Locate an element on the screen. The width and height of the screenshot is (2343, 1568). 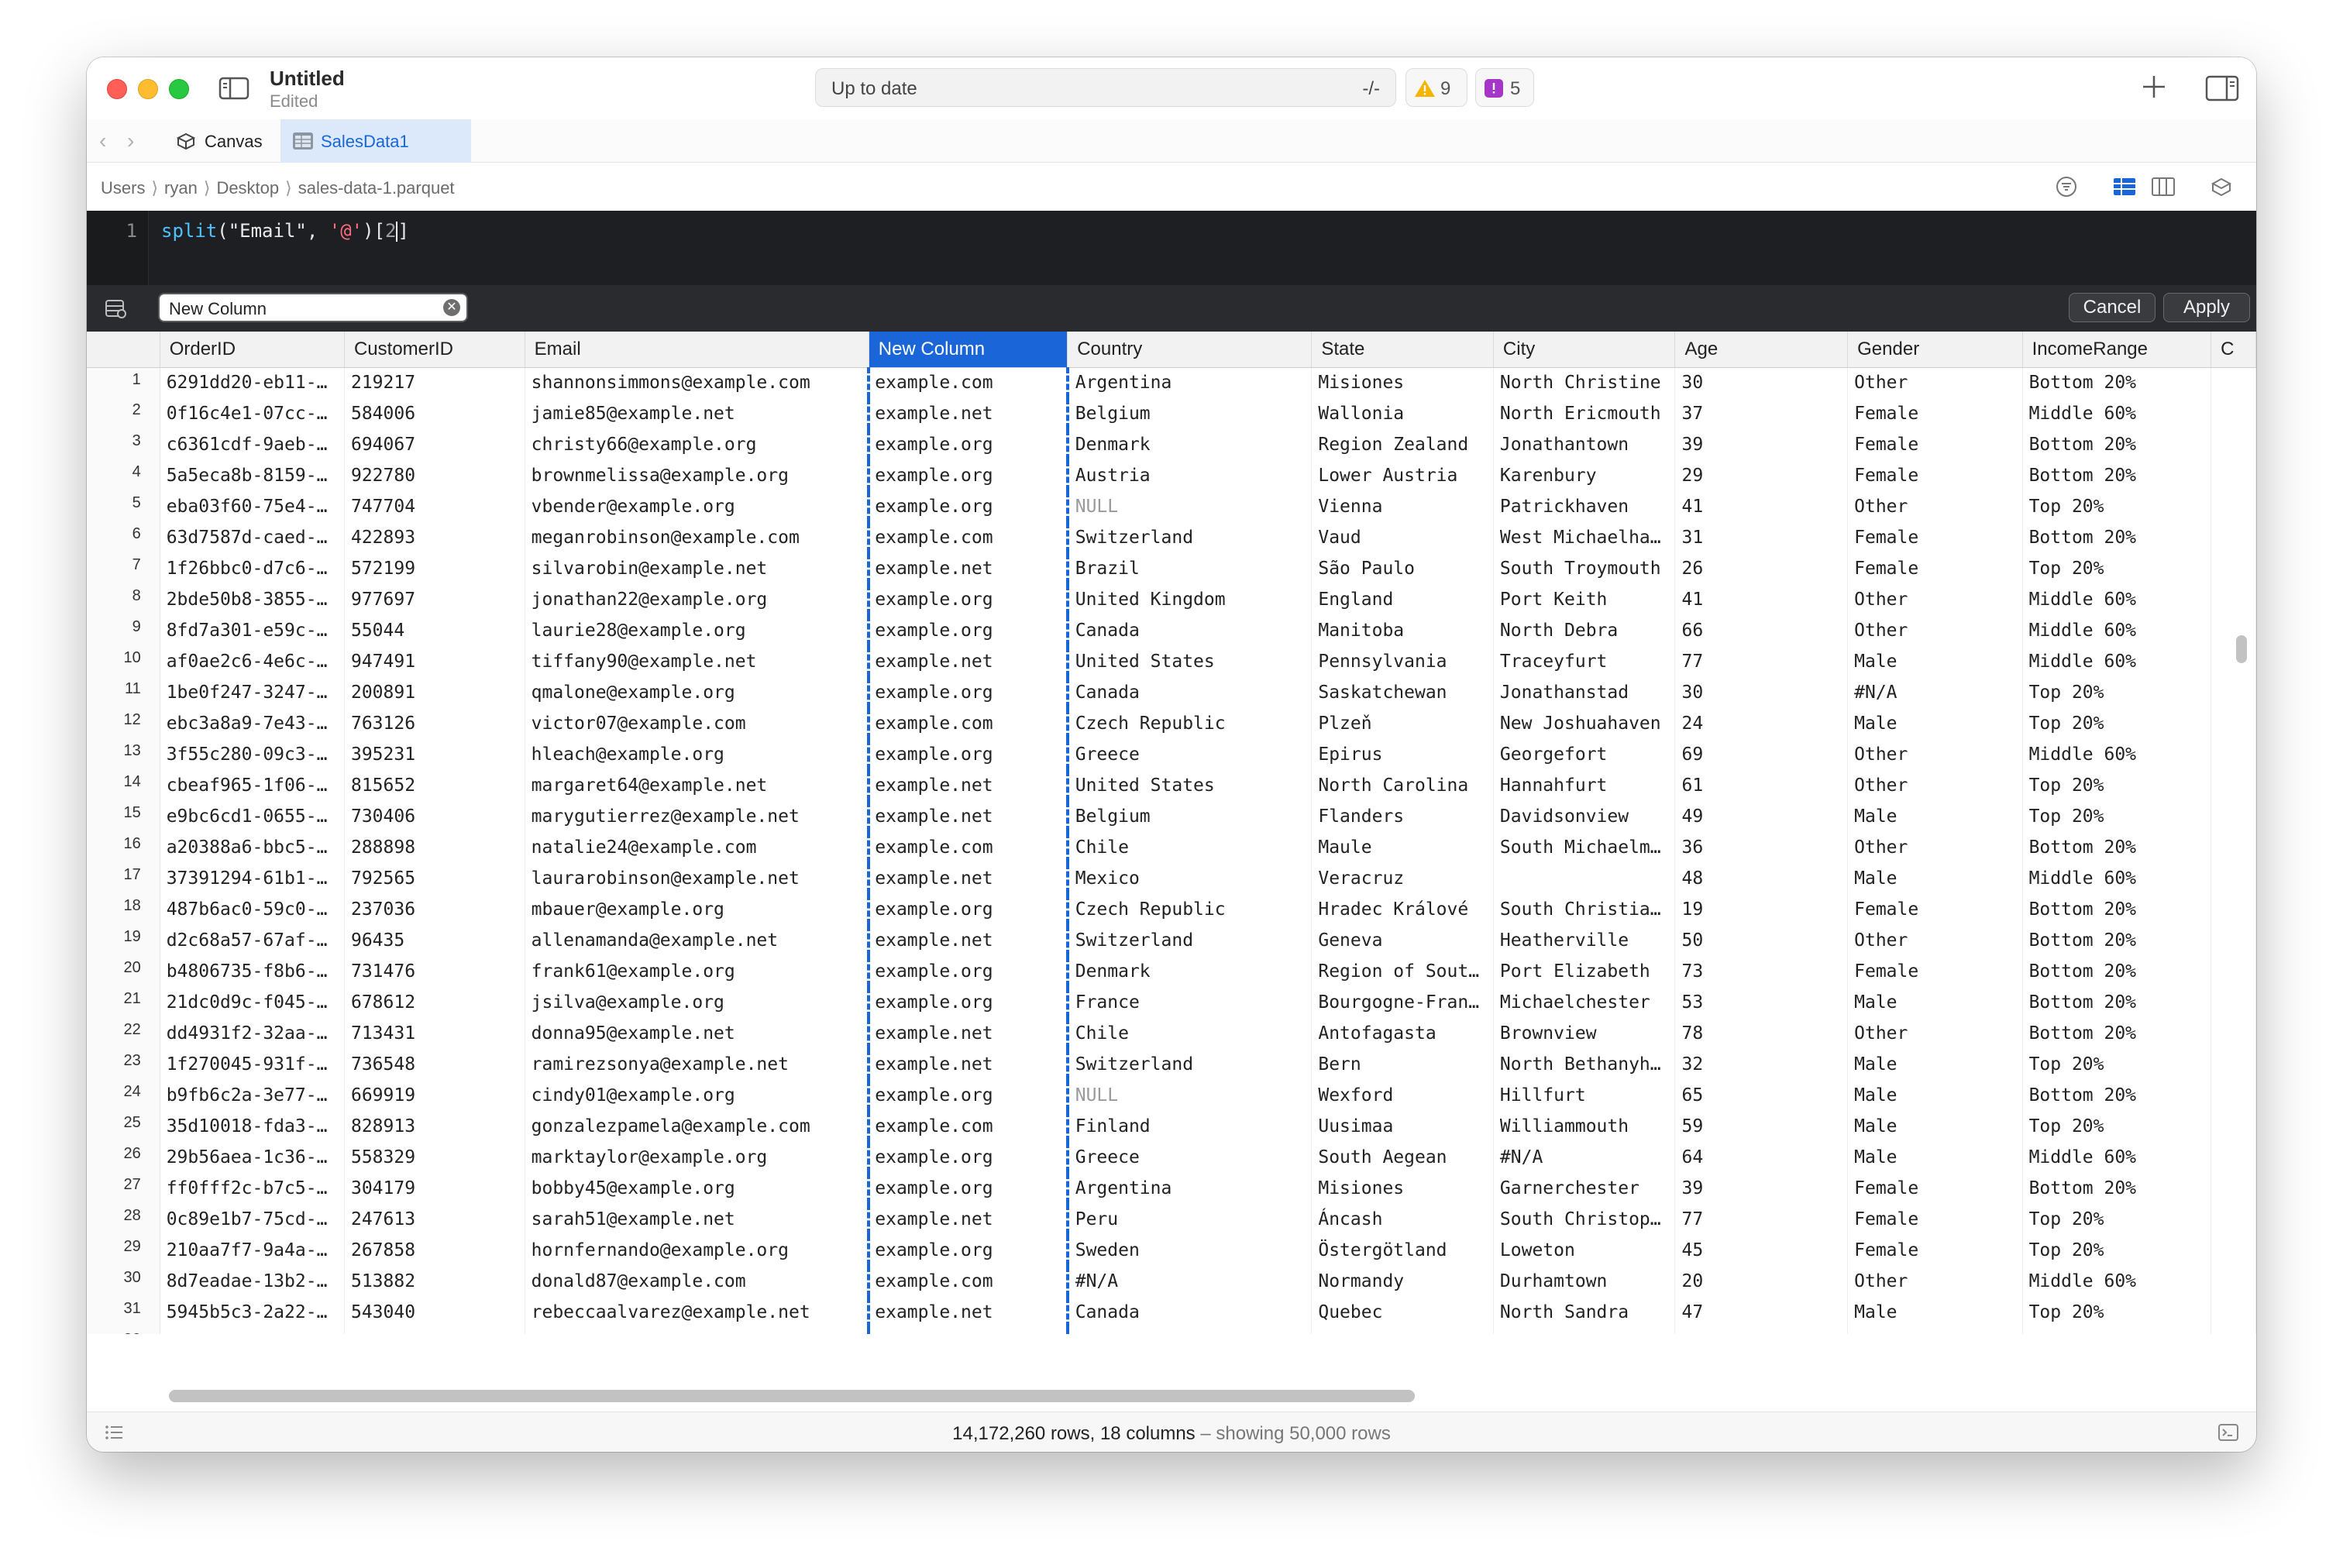
table-cell: donna95@example.net is located at coordinates (697, 1033).